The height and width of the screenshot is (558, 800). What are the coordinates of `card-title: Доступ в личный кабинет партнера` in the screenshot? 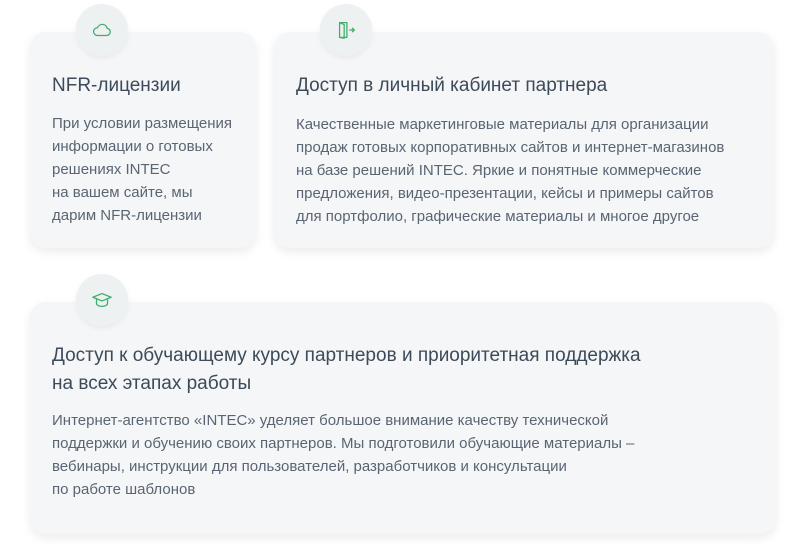 It's located at (452, 85).